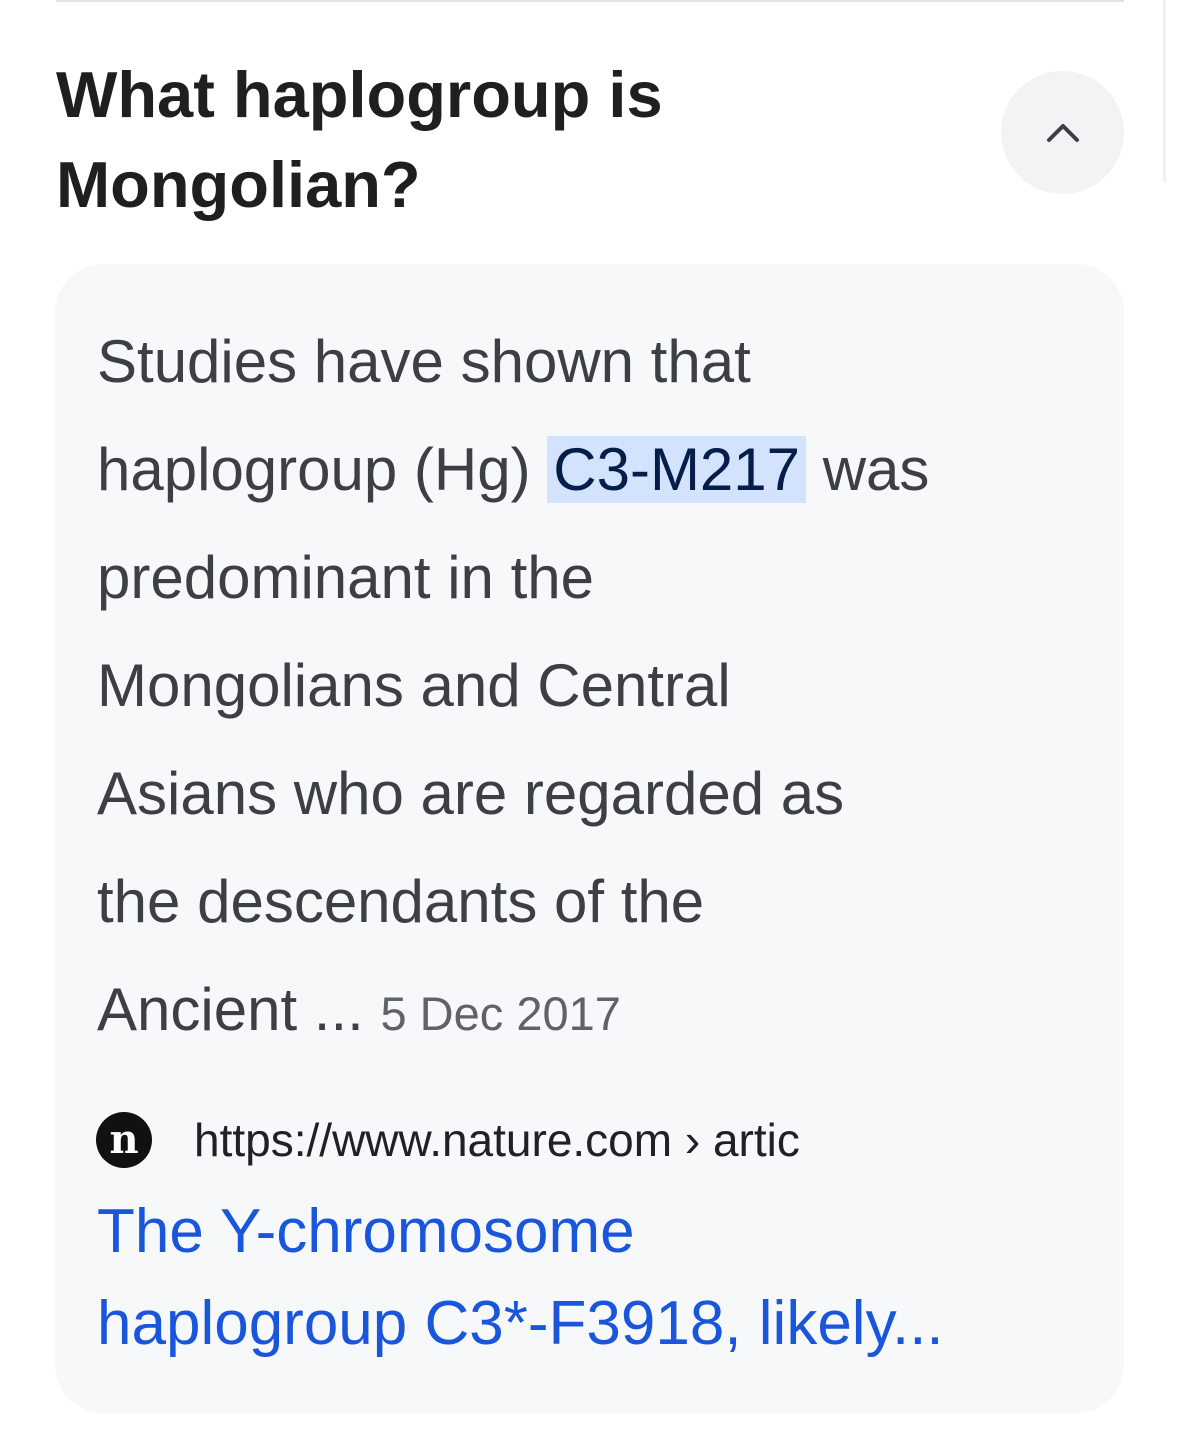 The image size is (1179, 1456). I want to click on snippet-line: was, so click(868, 469).